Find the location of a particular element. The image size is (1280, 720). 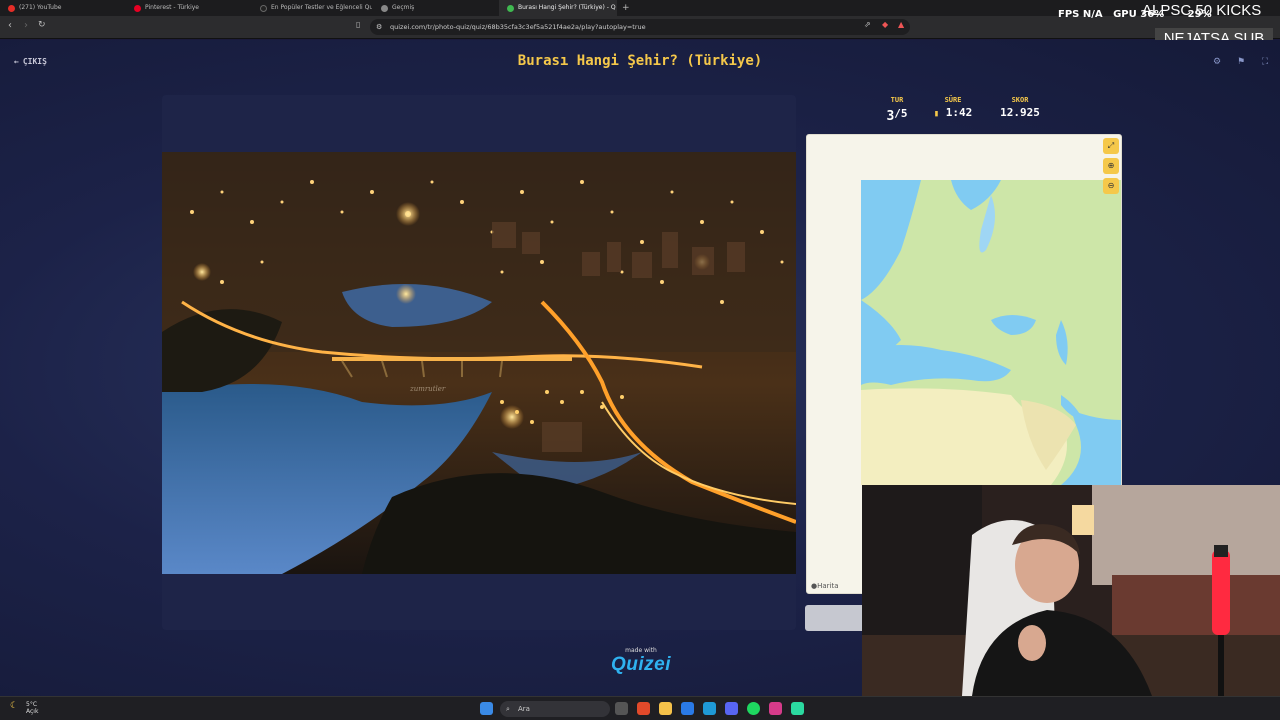

made-with-quizei: made with Quizei is located at coordinates (641, 661).